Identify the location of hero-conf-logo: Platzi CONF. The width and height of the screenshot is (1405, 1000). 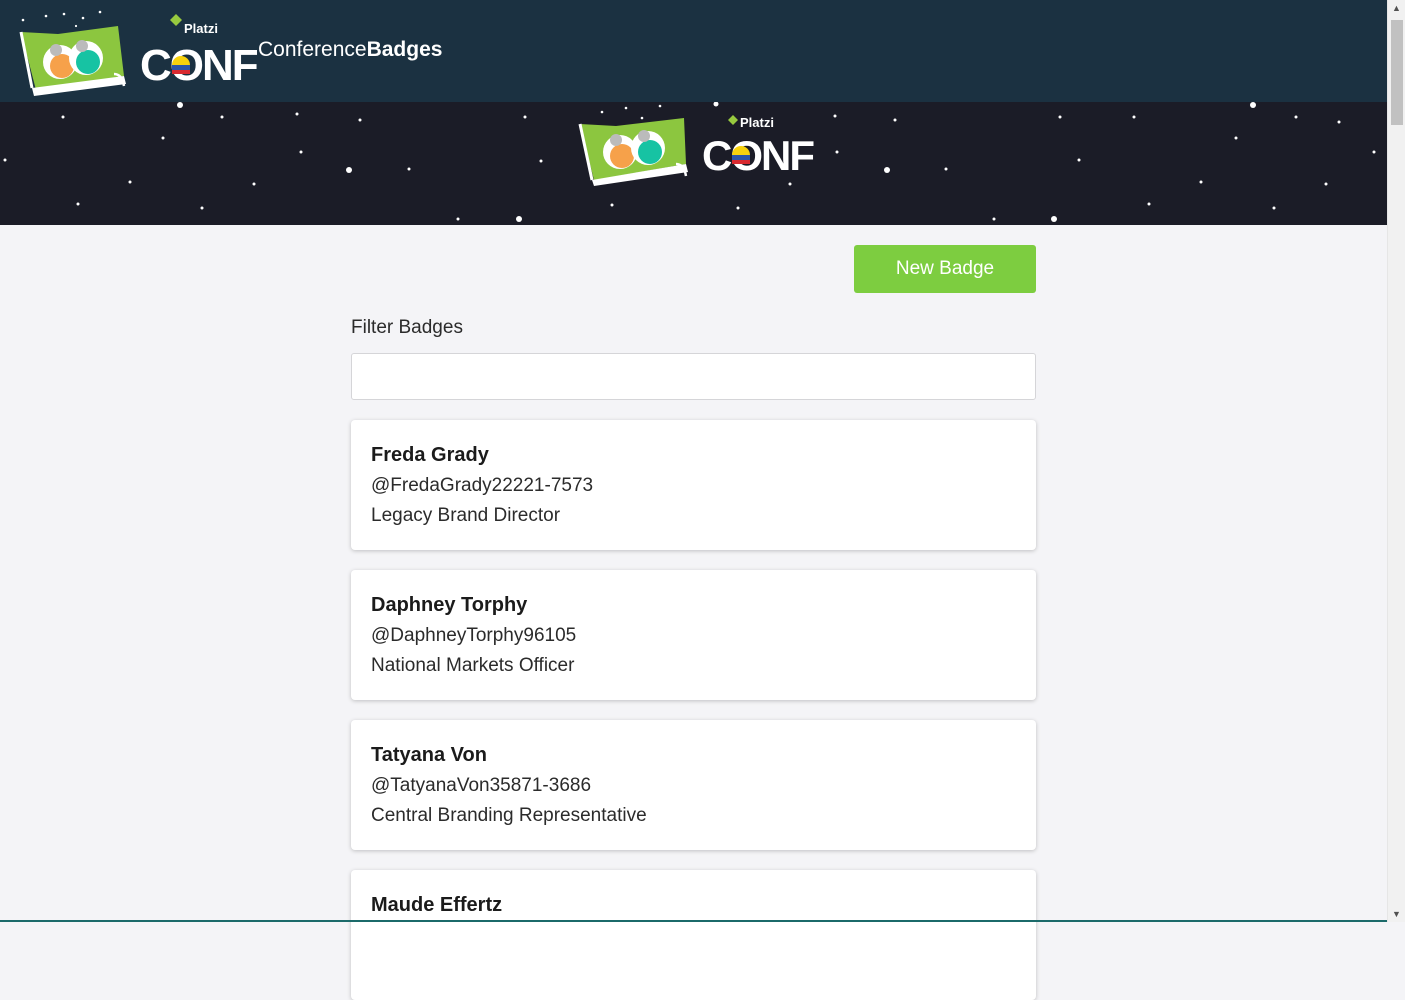
(697, 144).